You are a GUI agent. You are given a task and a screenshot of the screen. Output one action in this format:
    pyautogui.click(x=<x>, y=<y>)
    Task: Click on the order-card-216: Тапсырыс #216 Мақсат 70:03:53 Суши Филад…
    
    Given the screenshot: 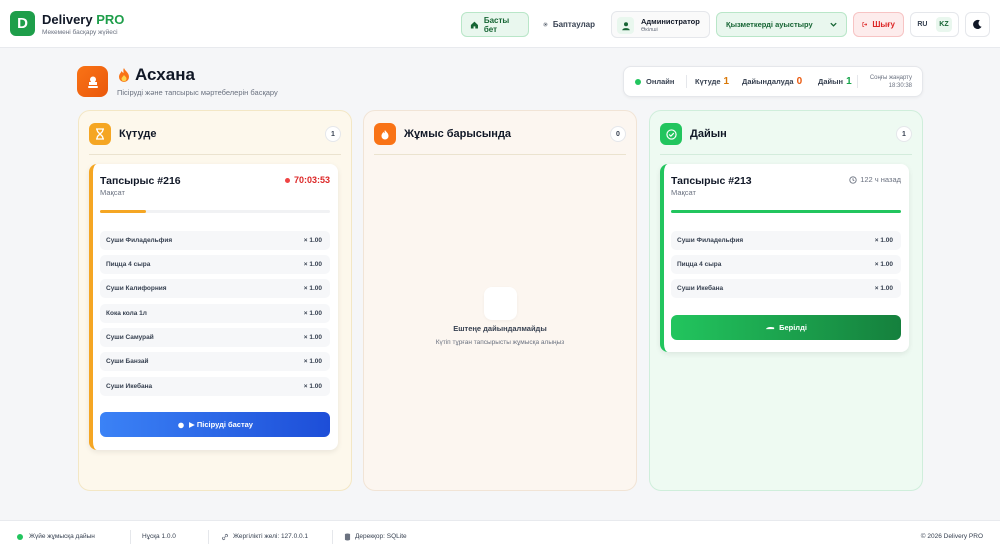 What is the action you would take?
    pyautogui.click(x=213, y=307)
    